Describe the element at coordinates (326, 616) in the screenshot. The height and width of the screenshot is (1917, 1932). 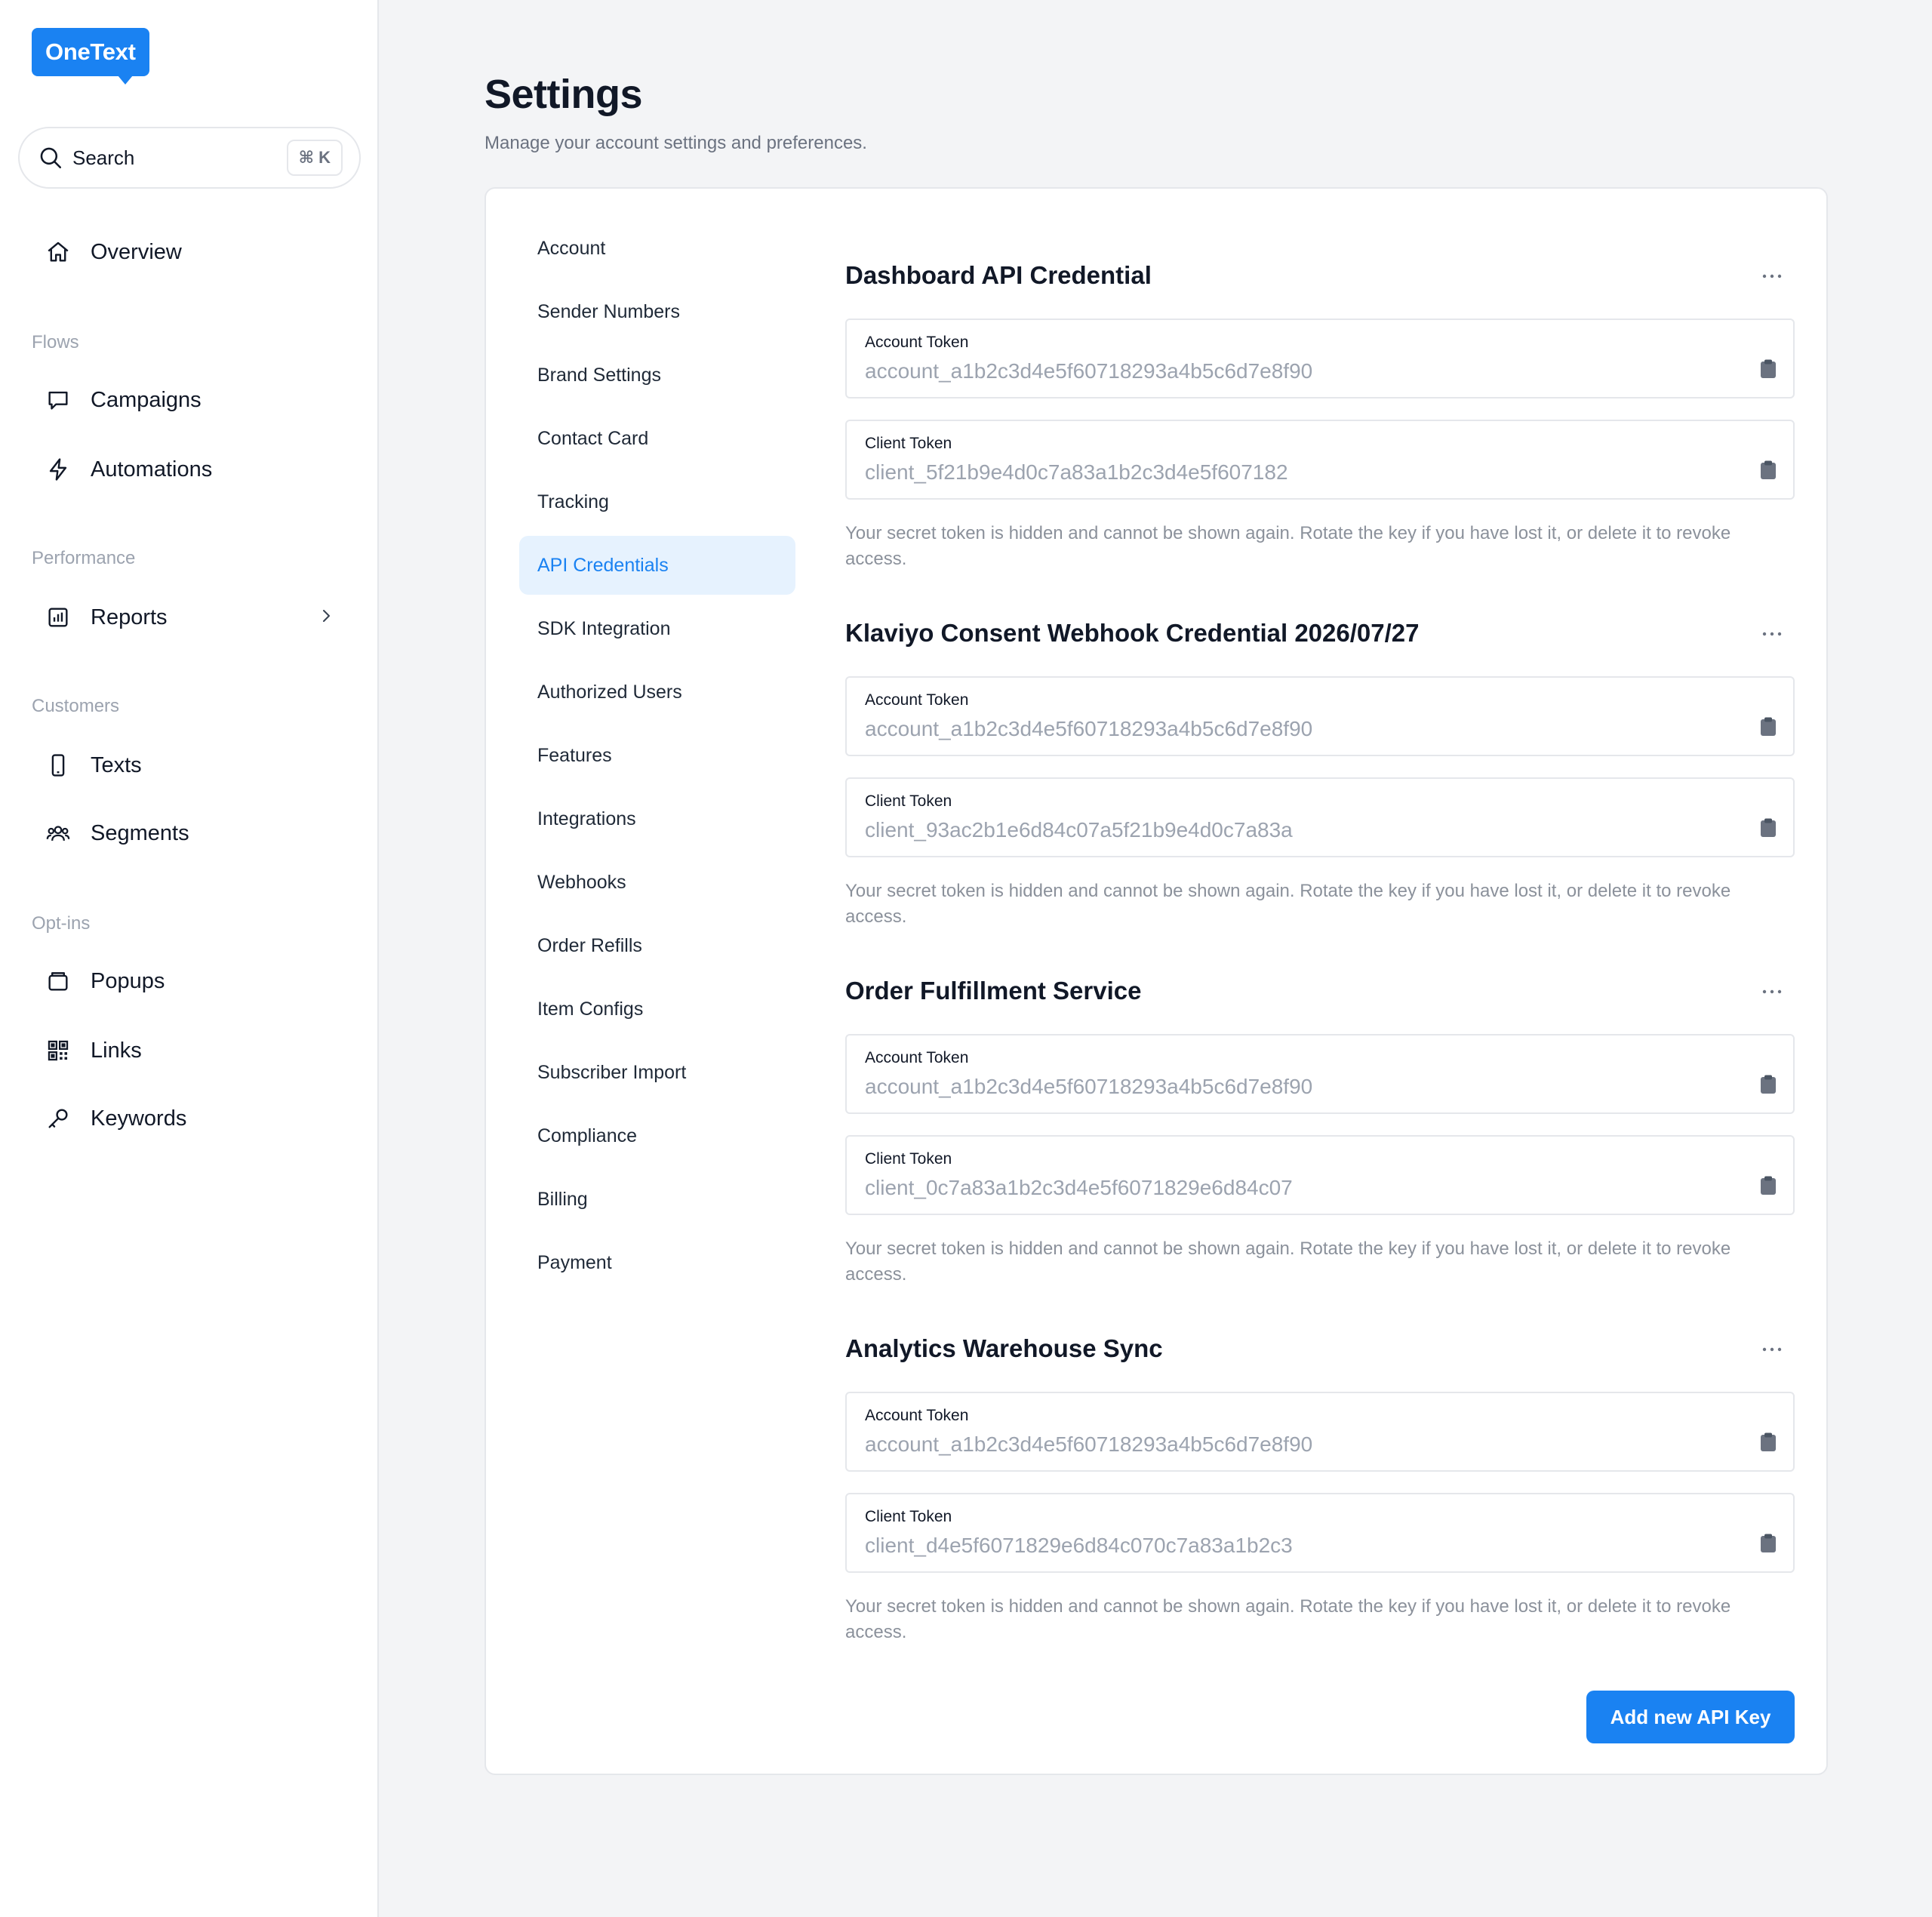
I see `chevron-right-icon` at that location.